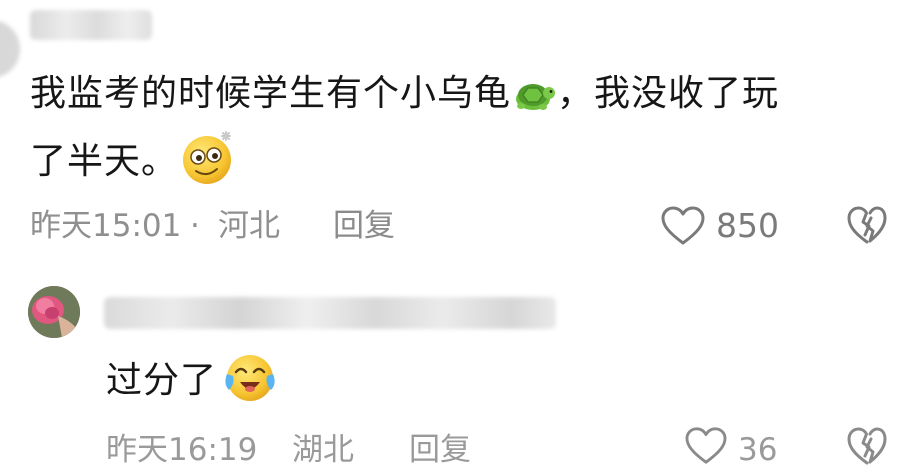  What do you see at coordinates (668, 93) in the screenshot?
I see `comment-text-part: ，我没收了玩` at bounding box center [668, 93].